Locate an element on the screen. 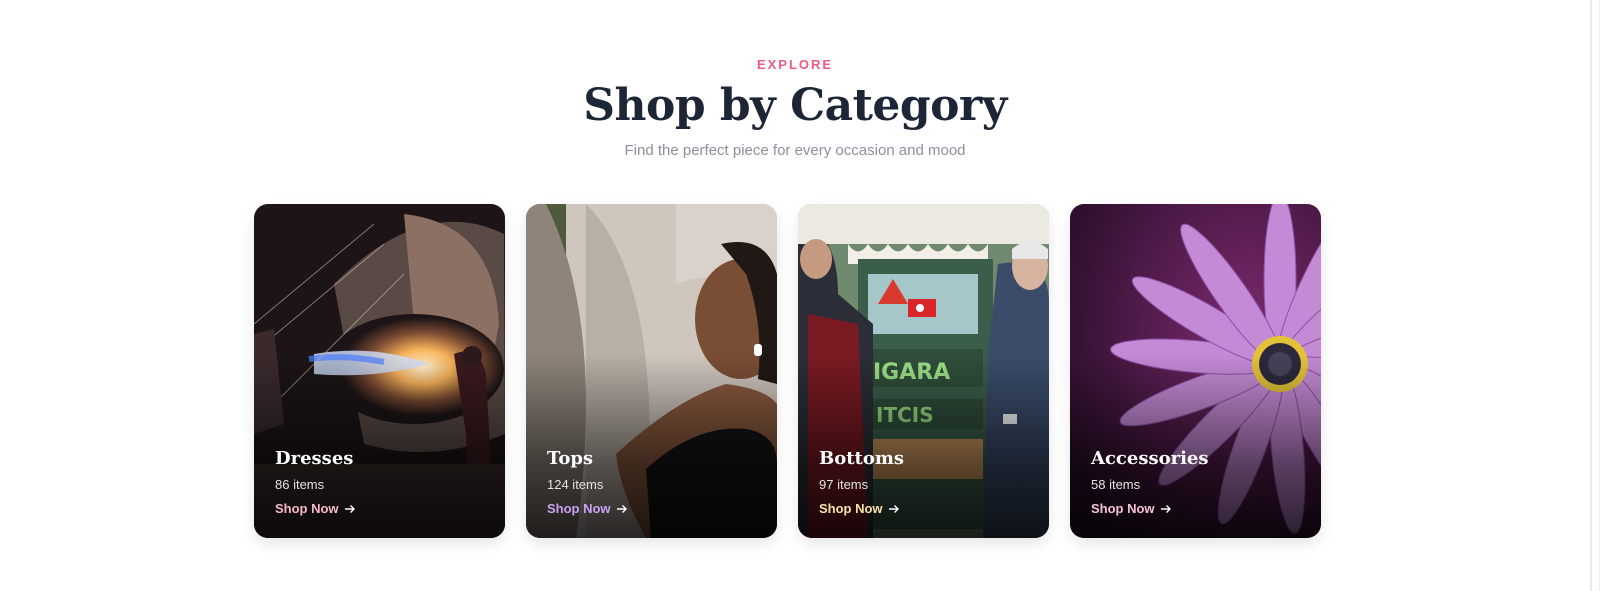  section-eyebrow: EXPLORE is located at coordinates (795, 64).